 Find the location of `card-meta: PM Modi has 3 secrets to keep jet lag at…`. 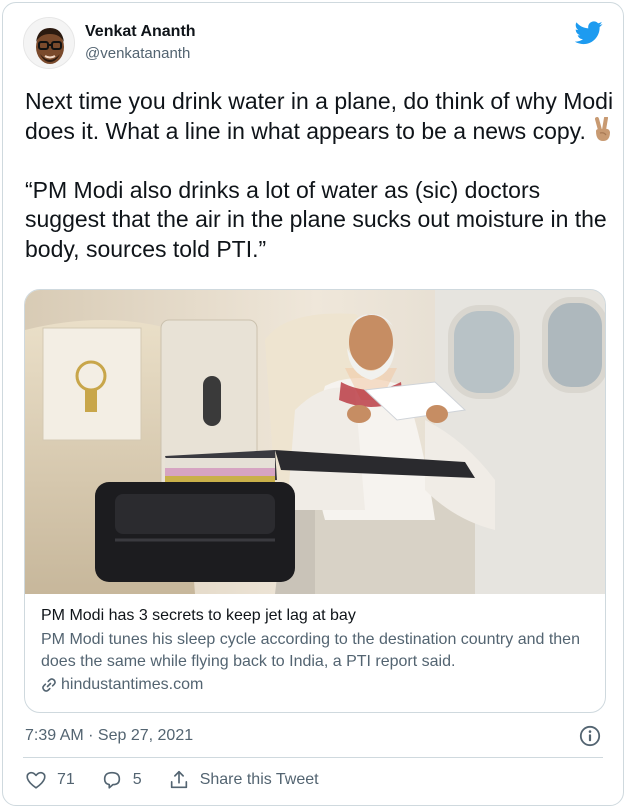

card-meta: PM Modi has 3 secrets to keep jet lag at… is located at coordinates (319, 650).